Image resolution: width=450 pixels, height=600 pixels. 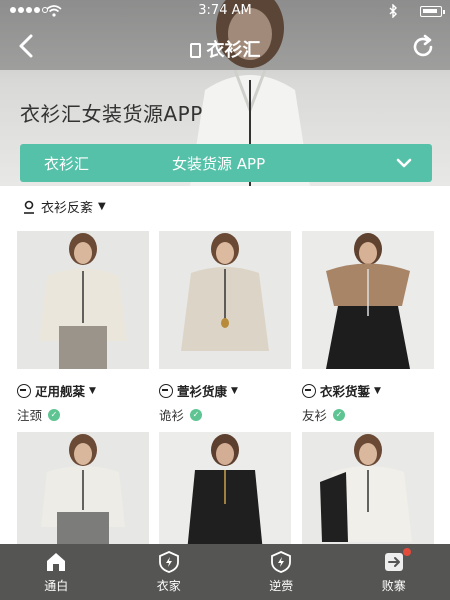 I want to click on tab-home-decor: 衣家, so click(x=169, y=572).